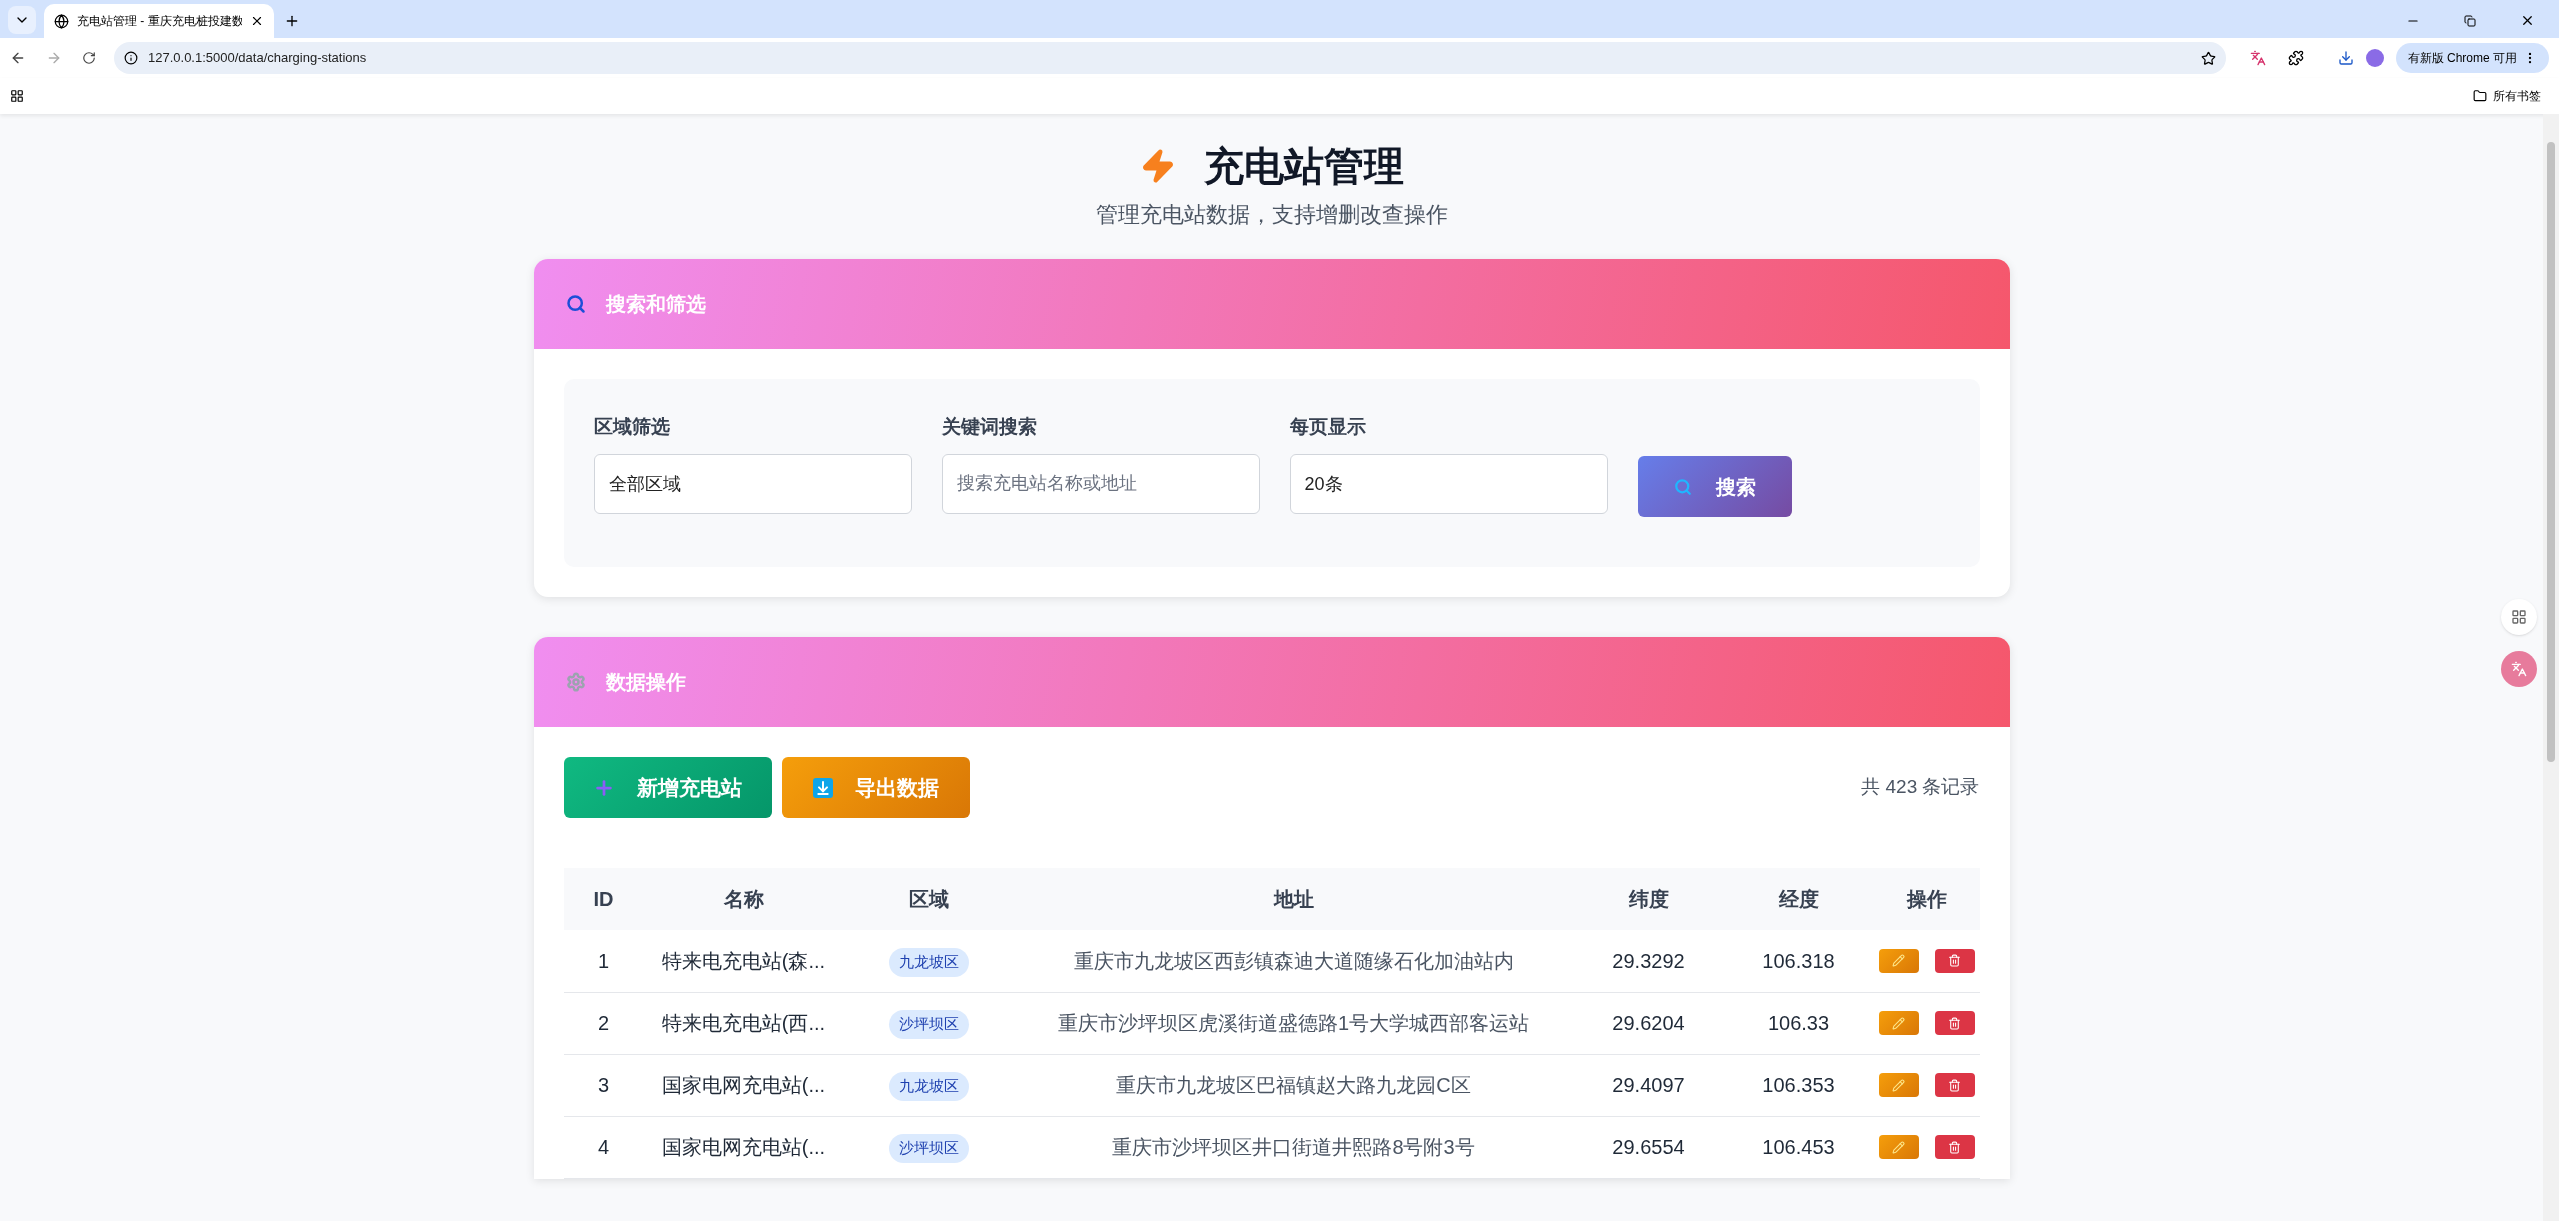 Image resolution: width=2559 pixels, height=1221 pixels. I want to click on table-cell: 2, so click(603, 1023).